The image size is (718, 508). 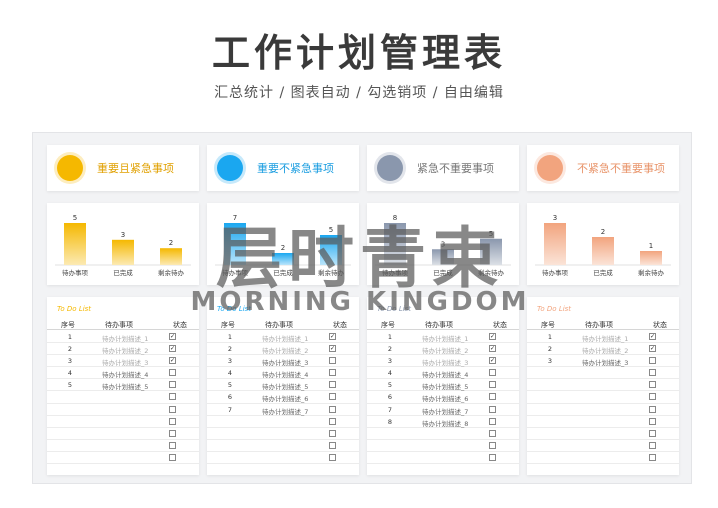 I want to click on task-description: 待办计划描述_8, so click(x=445, y=423).